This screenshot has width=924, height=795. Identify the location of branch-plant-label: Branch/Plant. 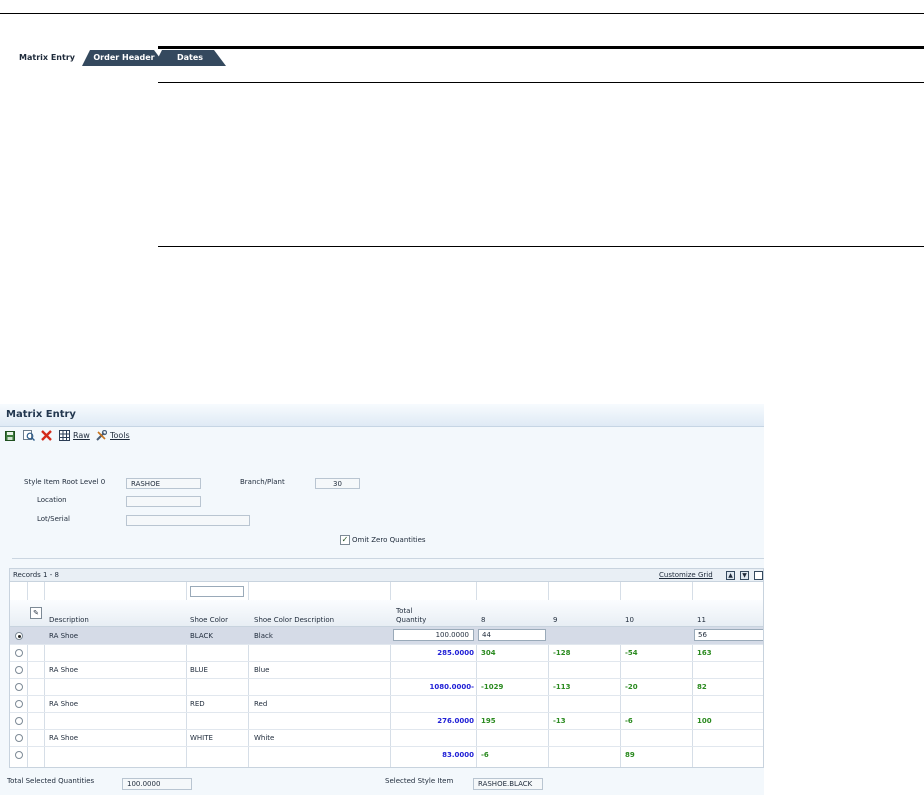
(262, 482).